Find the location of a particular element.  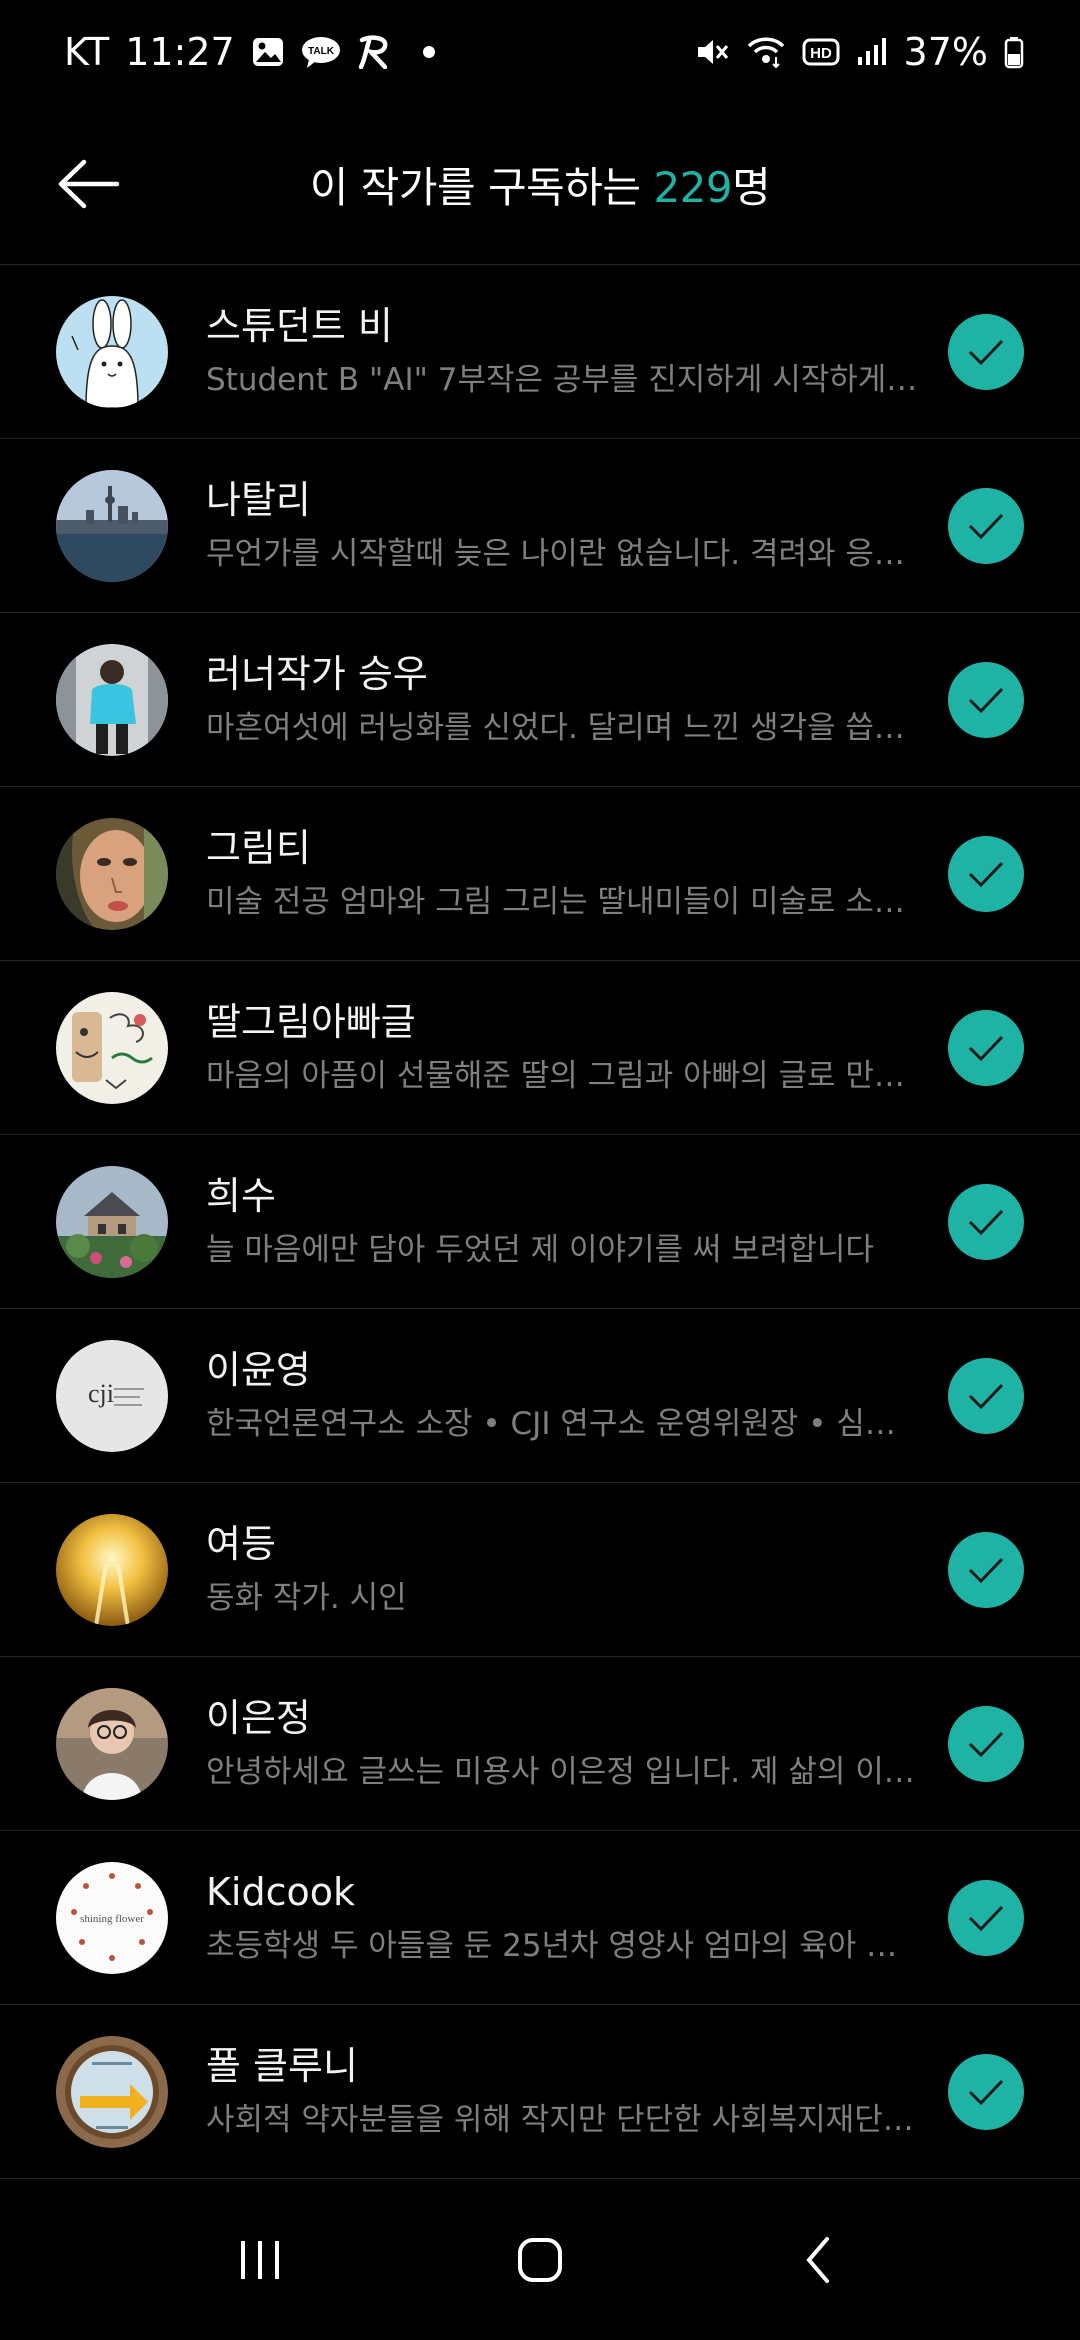

battery-label: 37% is located at coordinates (945, 52).